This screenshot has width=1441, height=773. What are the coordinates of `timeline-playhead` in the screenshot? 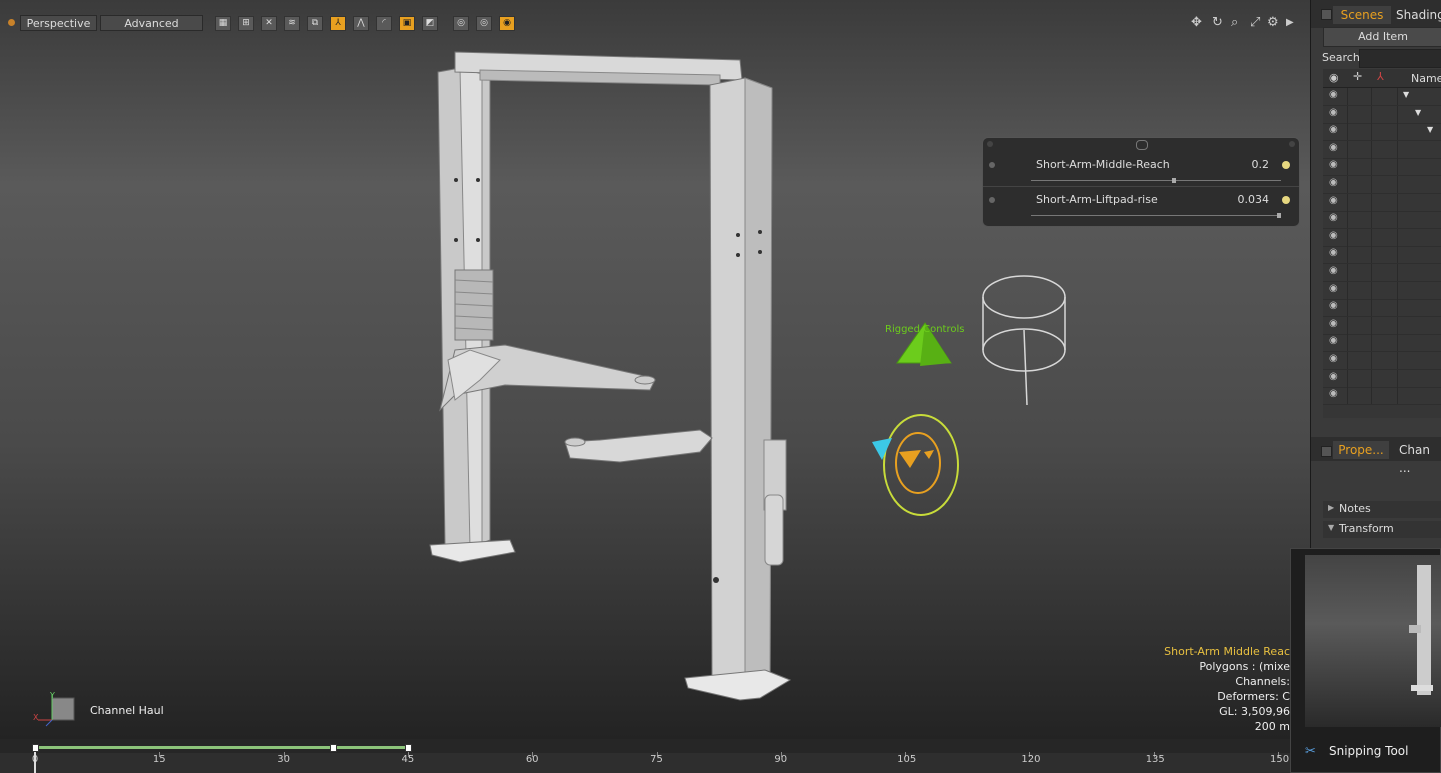 It's located at (35, 762).